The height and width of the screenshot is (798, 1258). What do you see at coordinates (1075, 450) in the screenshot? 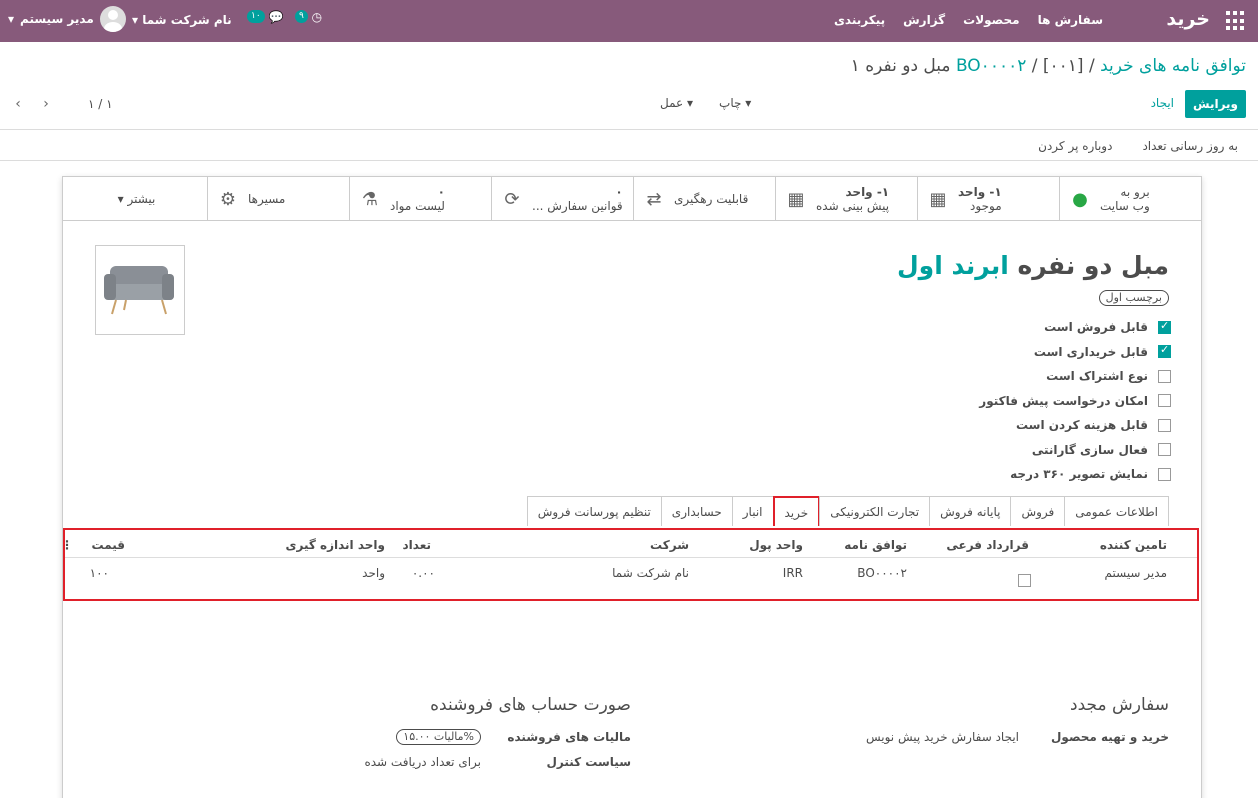
I see `checkbox-row-warranty: فعال سازی گارانتی` at bounding box center [1075, 450].